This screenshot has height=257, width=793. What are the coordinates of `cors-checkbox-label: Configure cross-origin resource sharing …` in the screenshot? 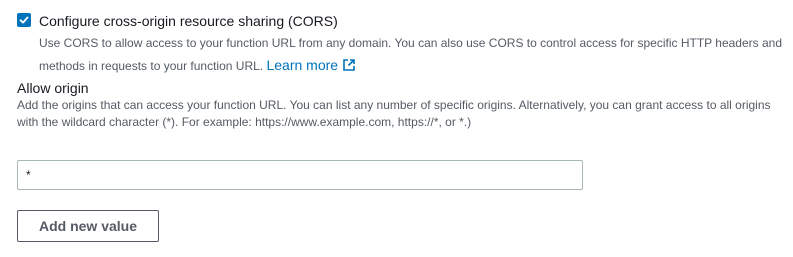 It's located at (413, 21).